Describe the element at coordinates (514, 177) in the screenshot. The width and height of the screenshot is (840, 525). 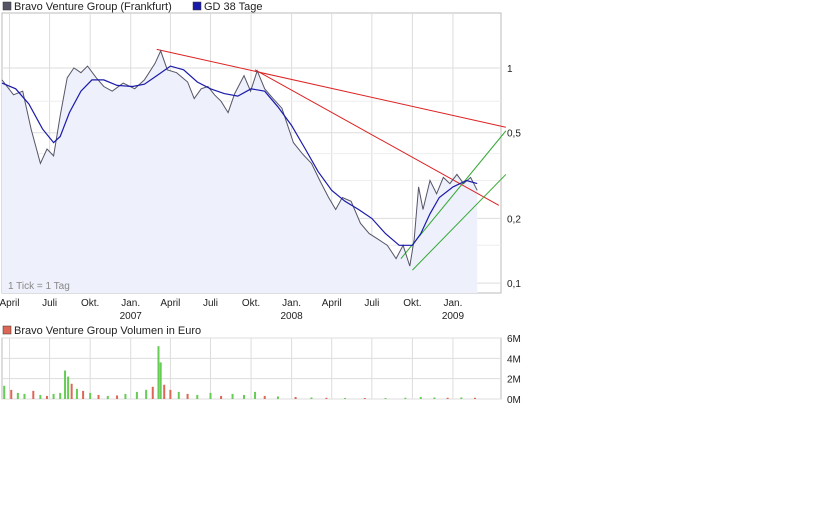
I see `price-y-axis: 1 0,5 0,2 0,1` at that location.